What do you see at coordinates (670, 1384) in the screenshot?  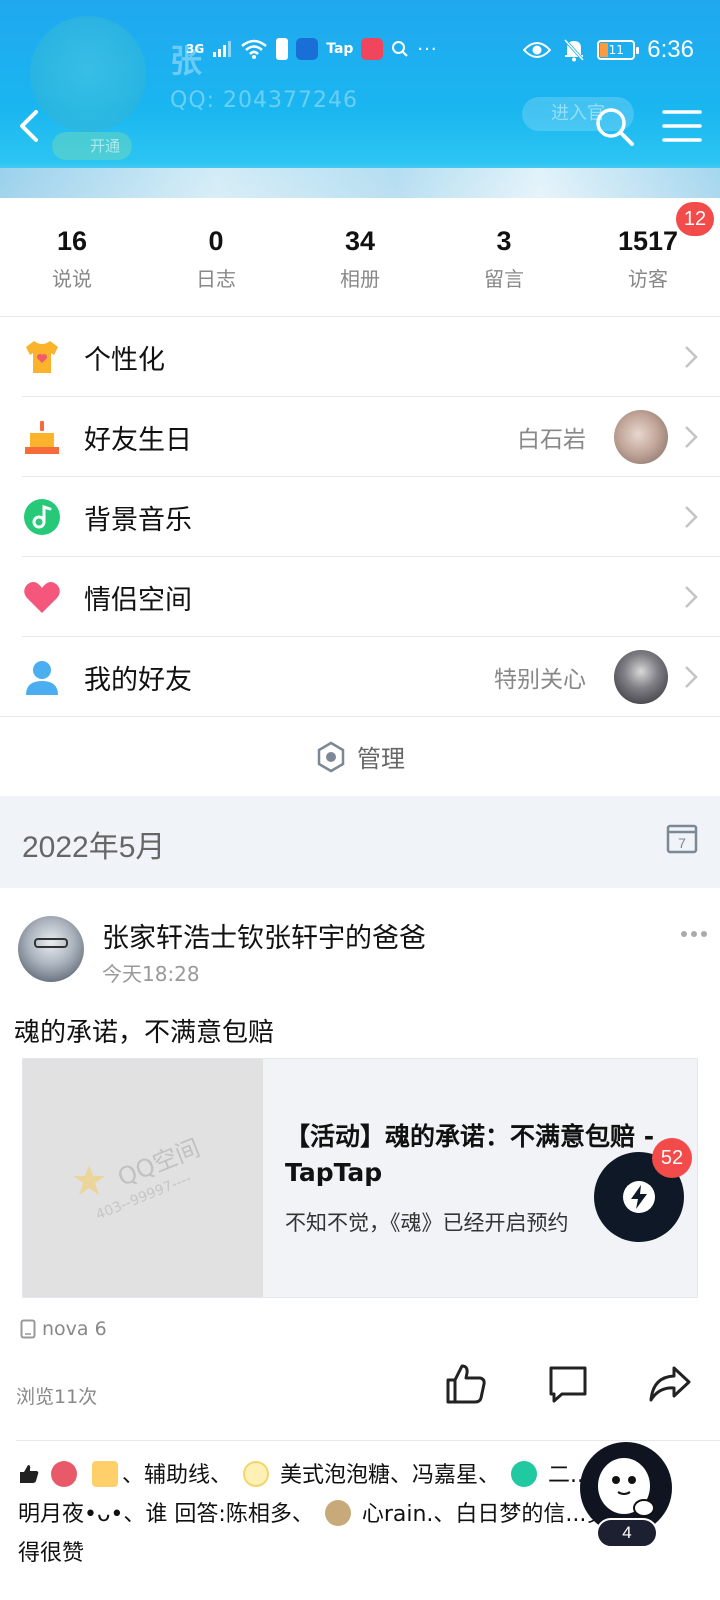 I see `share-icon` at bounding box center [670, 1384].